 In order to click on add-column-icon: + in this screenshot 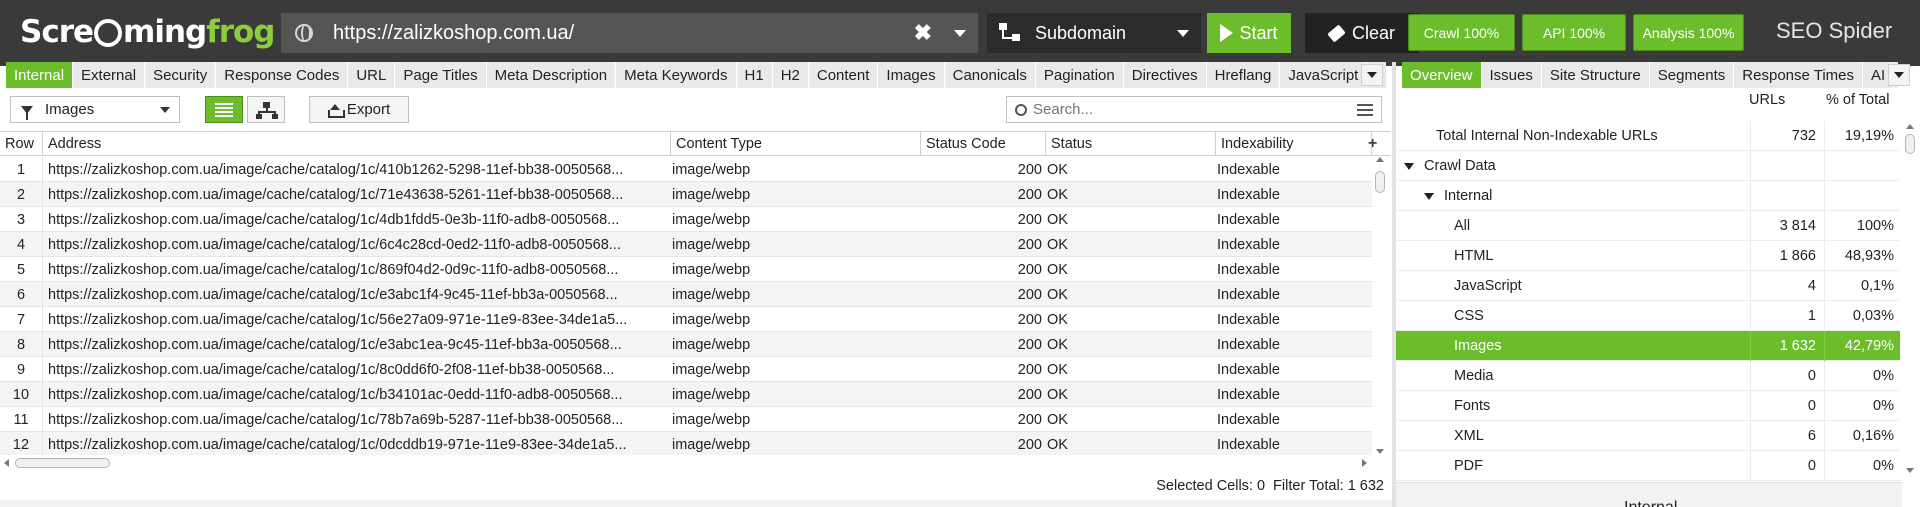, I will do `click(1372, 144)`.